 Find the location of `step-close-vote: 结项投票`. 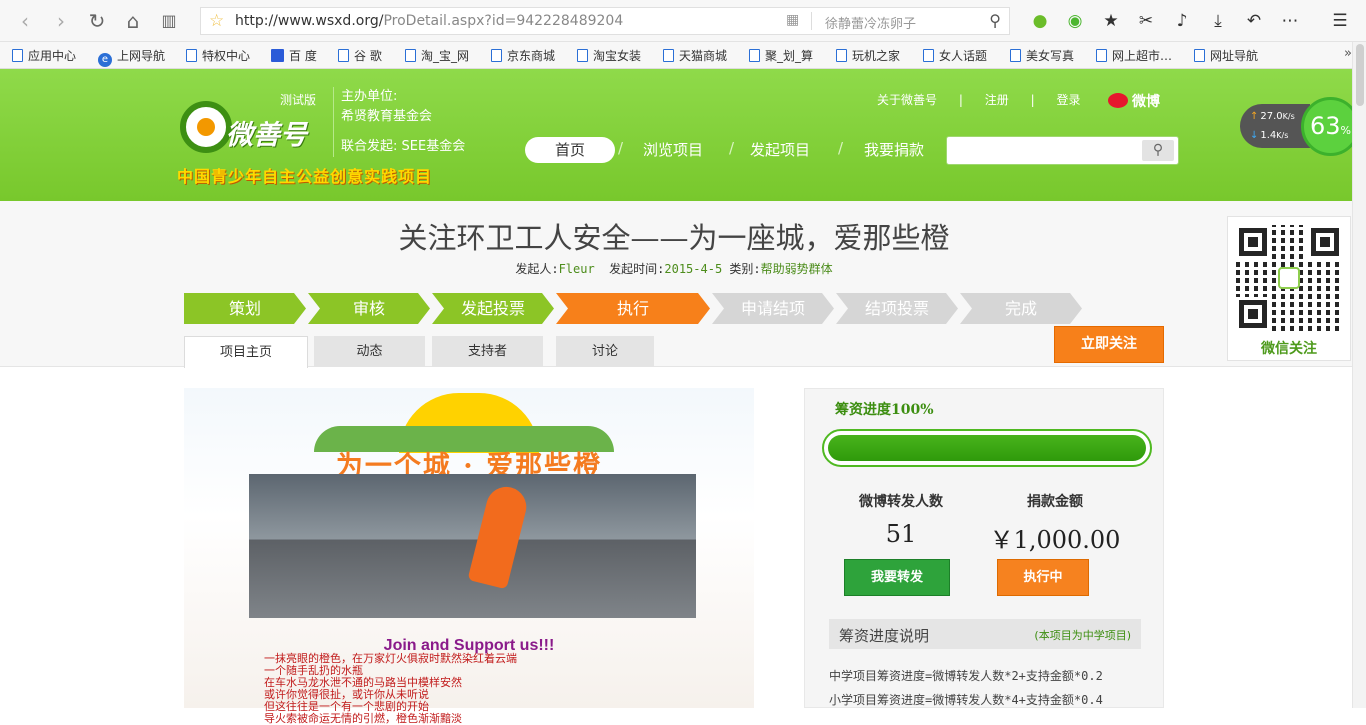

step-close-vote: 结项投票 is located at coordinates (897, 308).